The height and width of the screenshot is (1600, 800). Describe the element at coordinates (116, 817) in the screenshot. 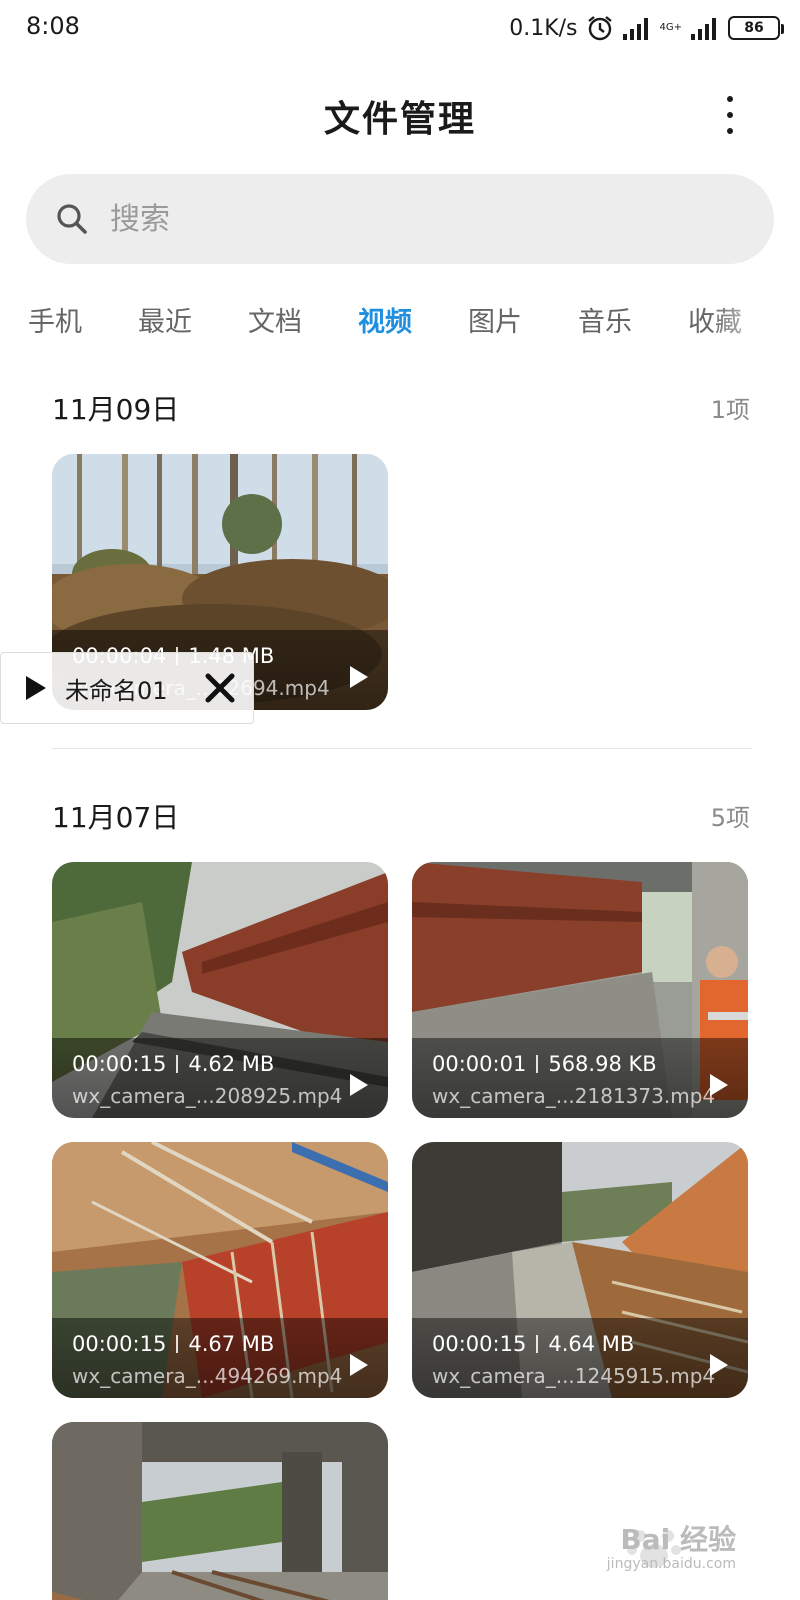

I see `section-date: 11月07日` at that location.